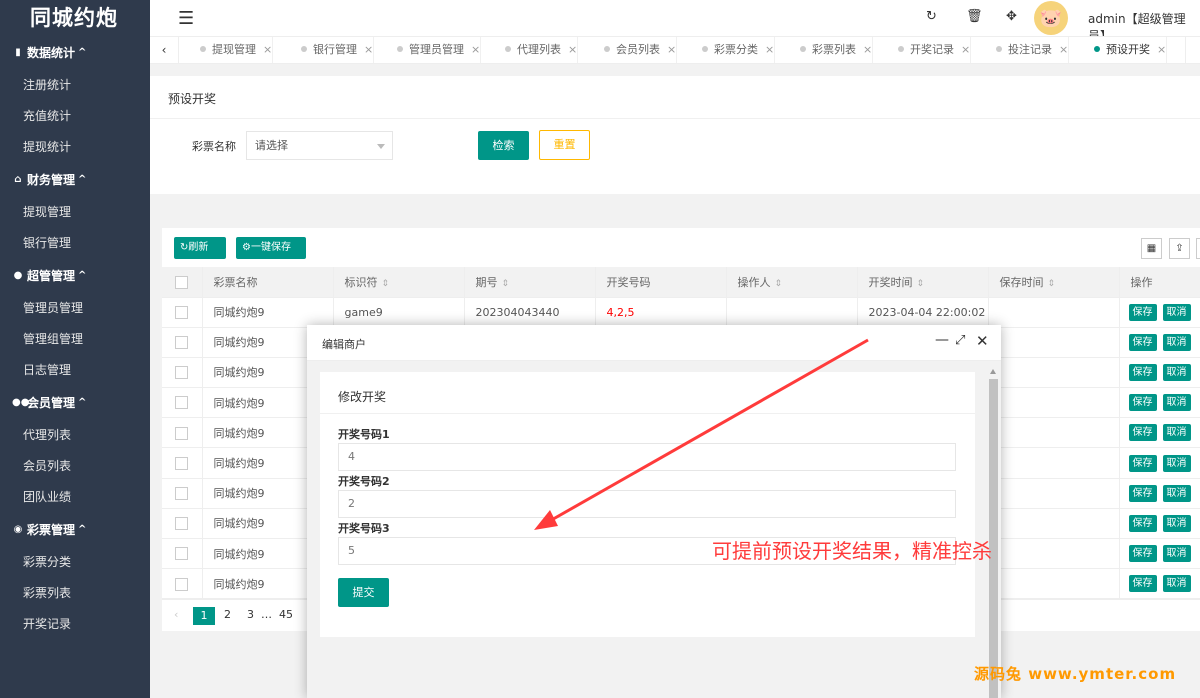 Image resolution: width=1200 pixels, height=698 pixels. I want to click on sidebar-item-log-manage: 日志管理, so click(75, 370).